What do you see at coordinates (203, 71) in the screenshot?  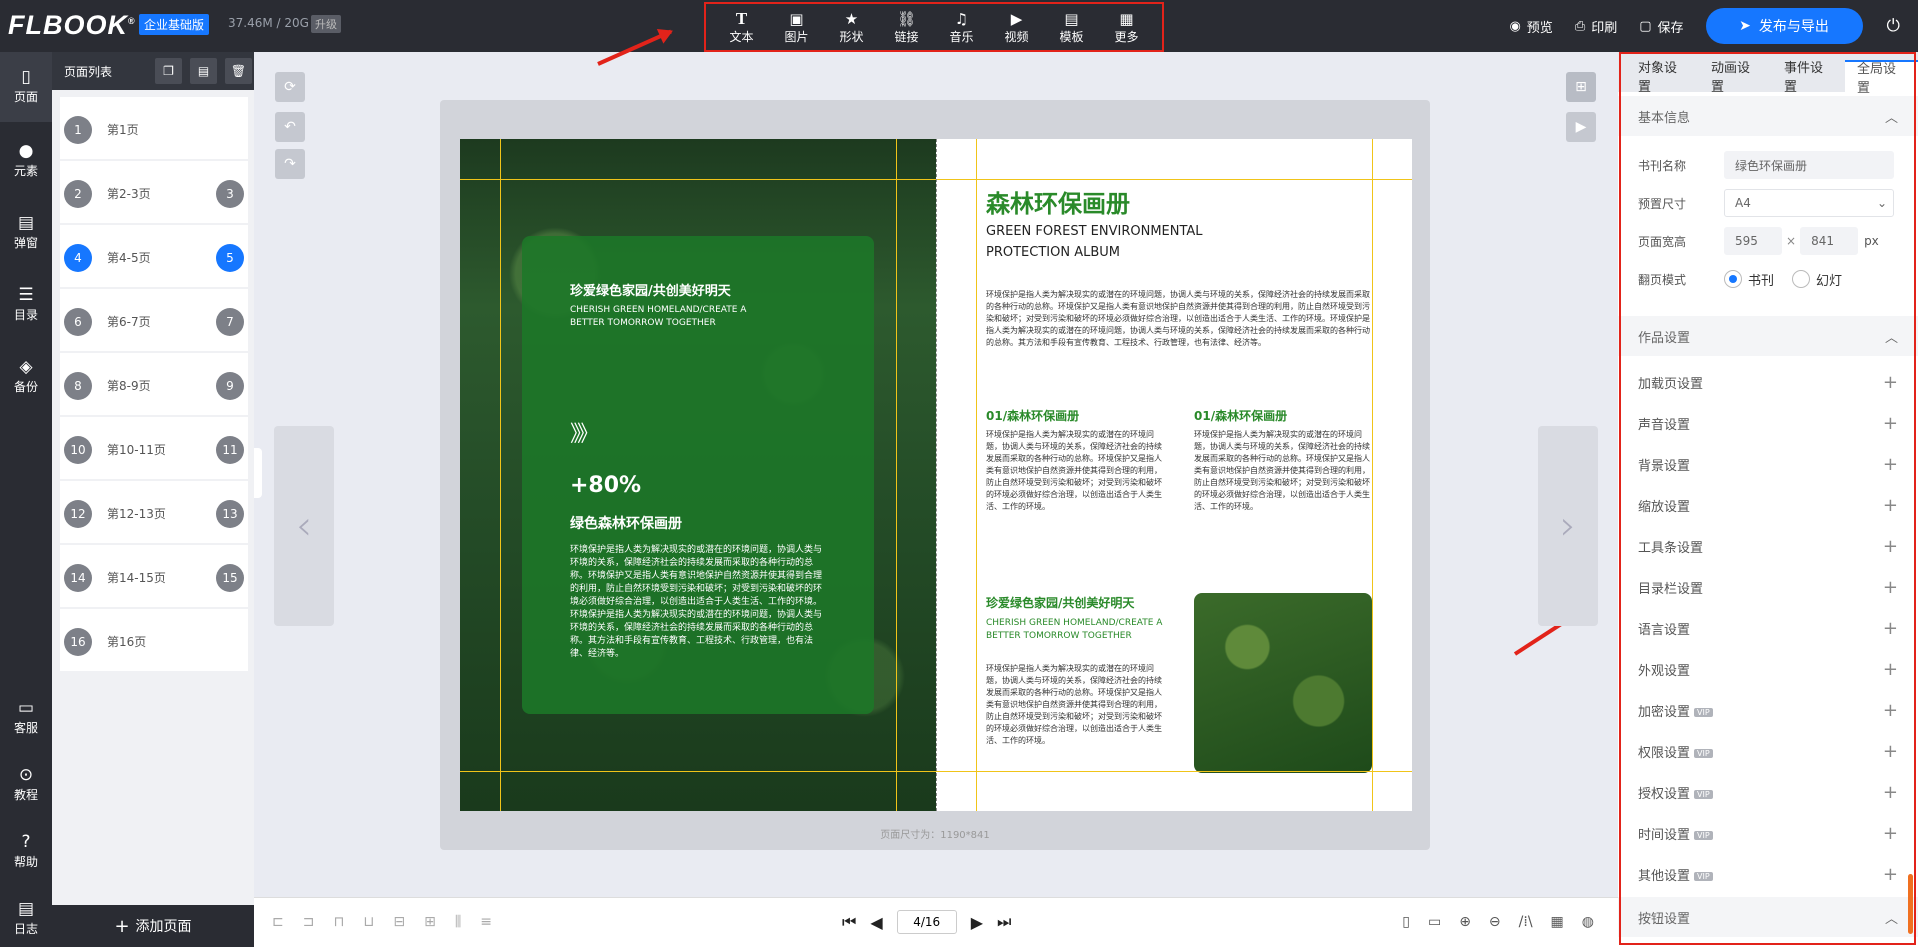 I see `duplicate-icon: ▤` at bounding box center [203, 71].